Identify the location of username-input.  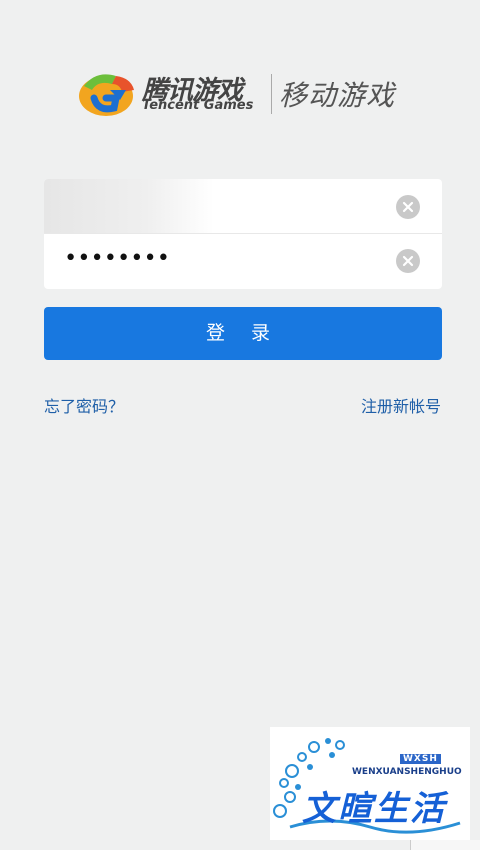
(129, 206).